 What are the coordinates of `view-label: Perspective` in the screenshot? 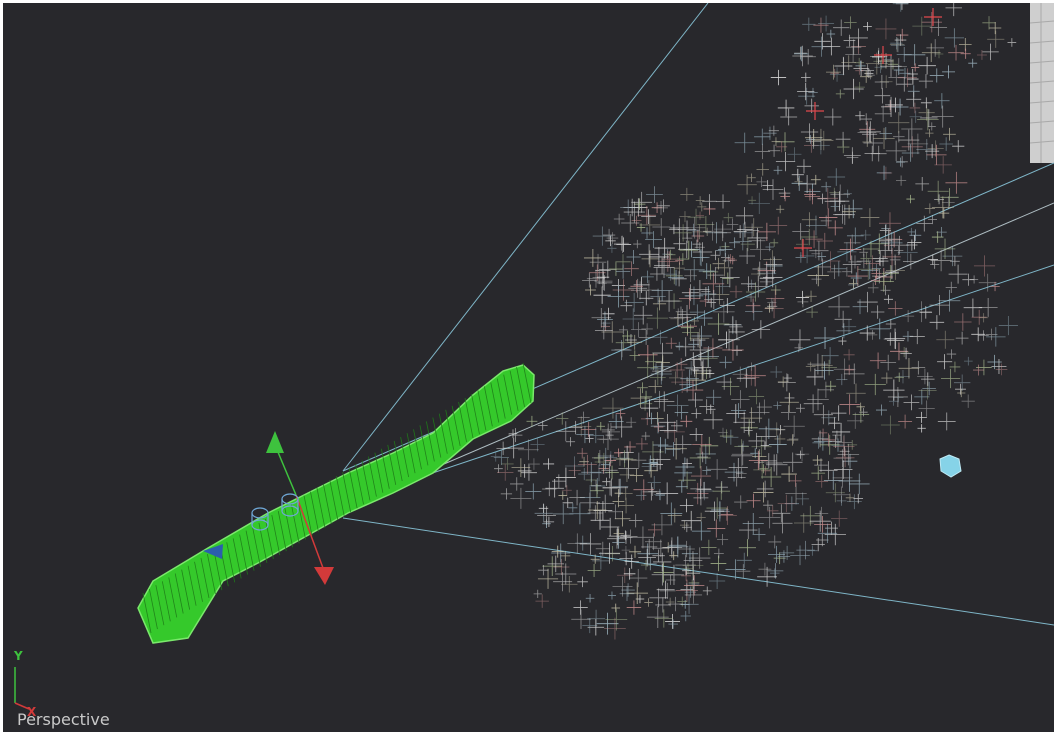 It's located at (63, 719).